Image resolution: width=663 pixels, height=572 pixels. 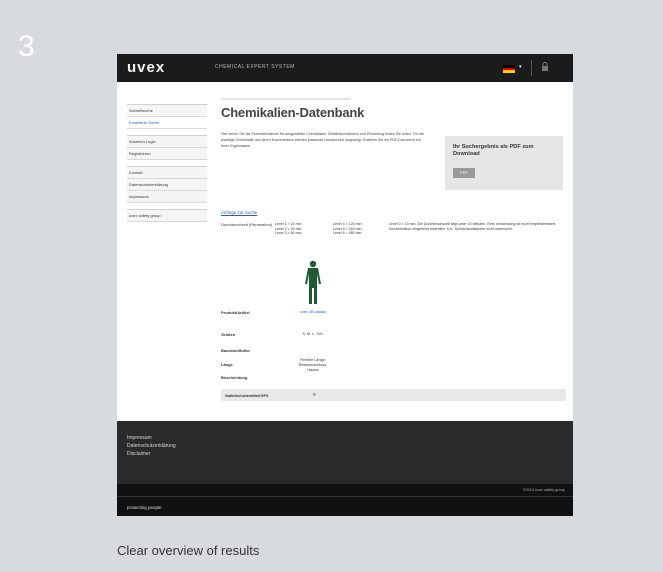 I want to click on level-entry: Level 6 < 480 min, so click(x=347, y=233).